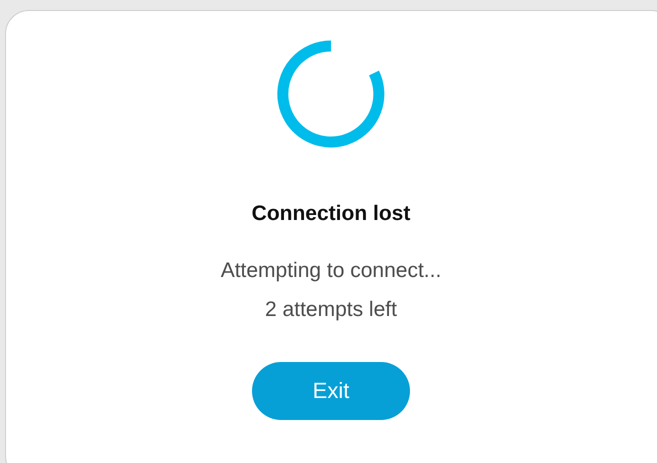  Describe the element at coordinates (331, 309) in the screenshot. I see `message-text: 2 attempts left` at that location.